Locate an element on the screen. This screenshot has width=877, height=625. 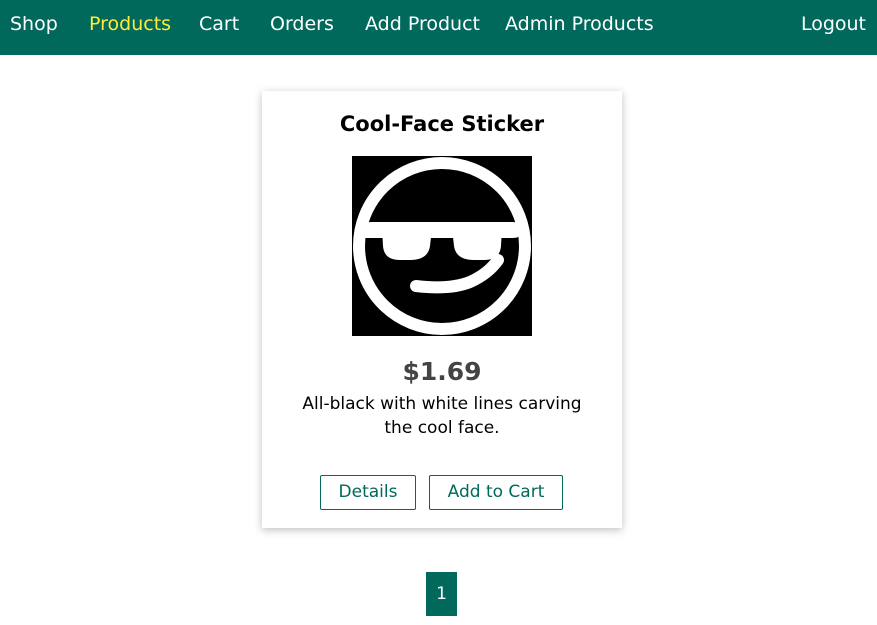
nav-cart: Cart is located at coordinates (219, 24).